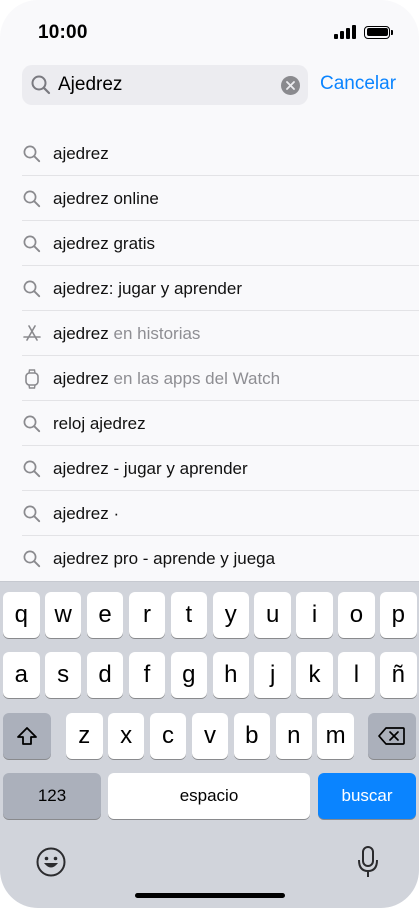  Describe the element at coordinates (368, 864) in the screenshot. I see `microphone-icon` at that location.